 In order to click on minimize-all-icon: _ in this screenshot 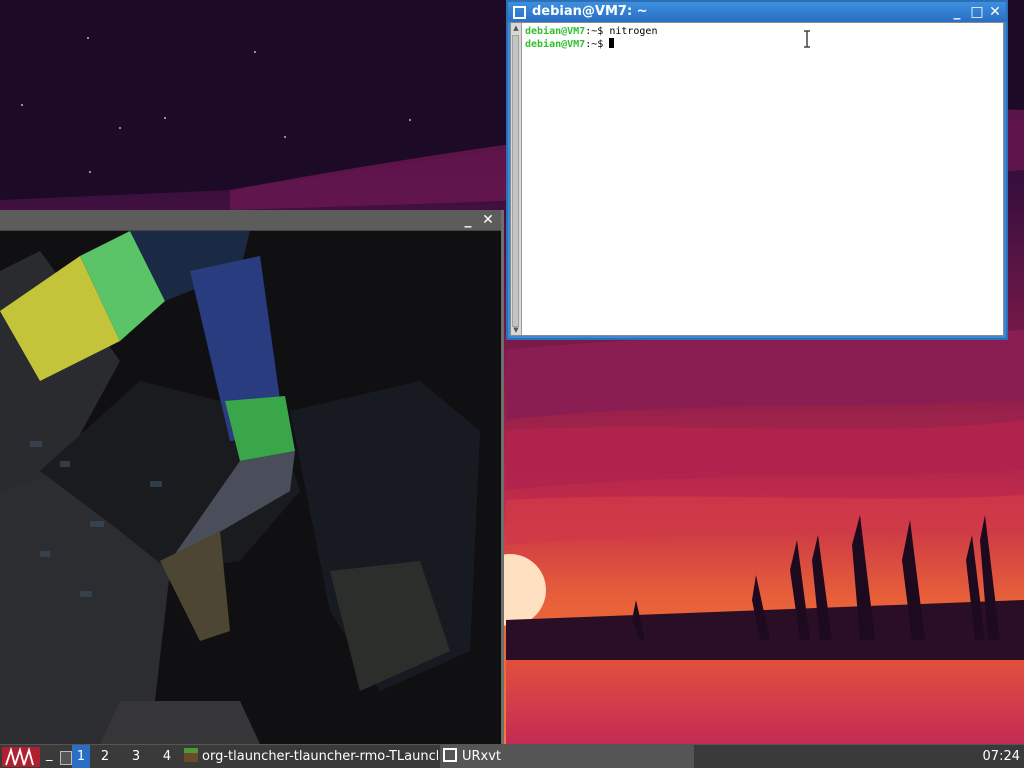, I will do `click(49, 755)`.